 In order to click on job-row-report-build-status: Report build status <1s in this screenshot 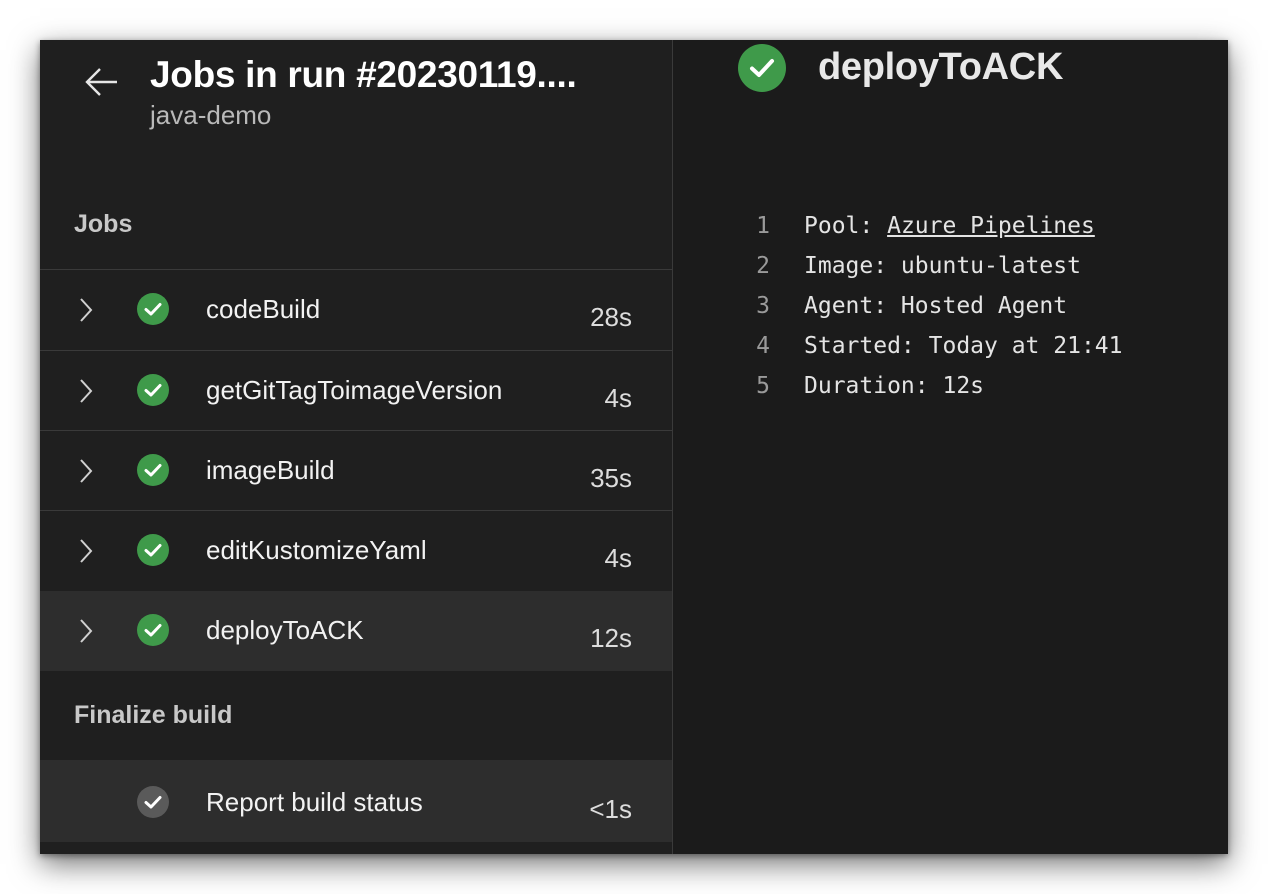, I will do `click(356, 801)`.